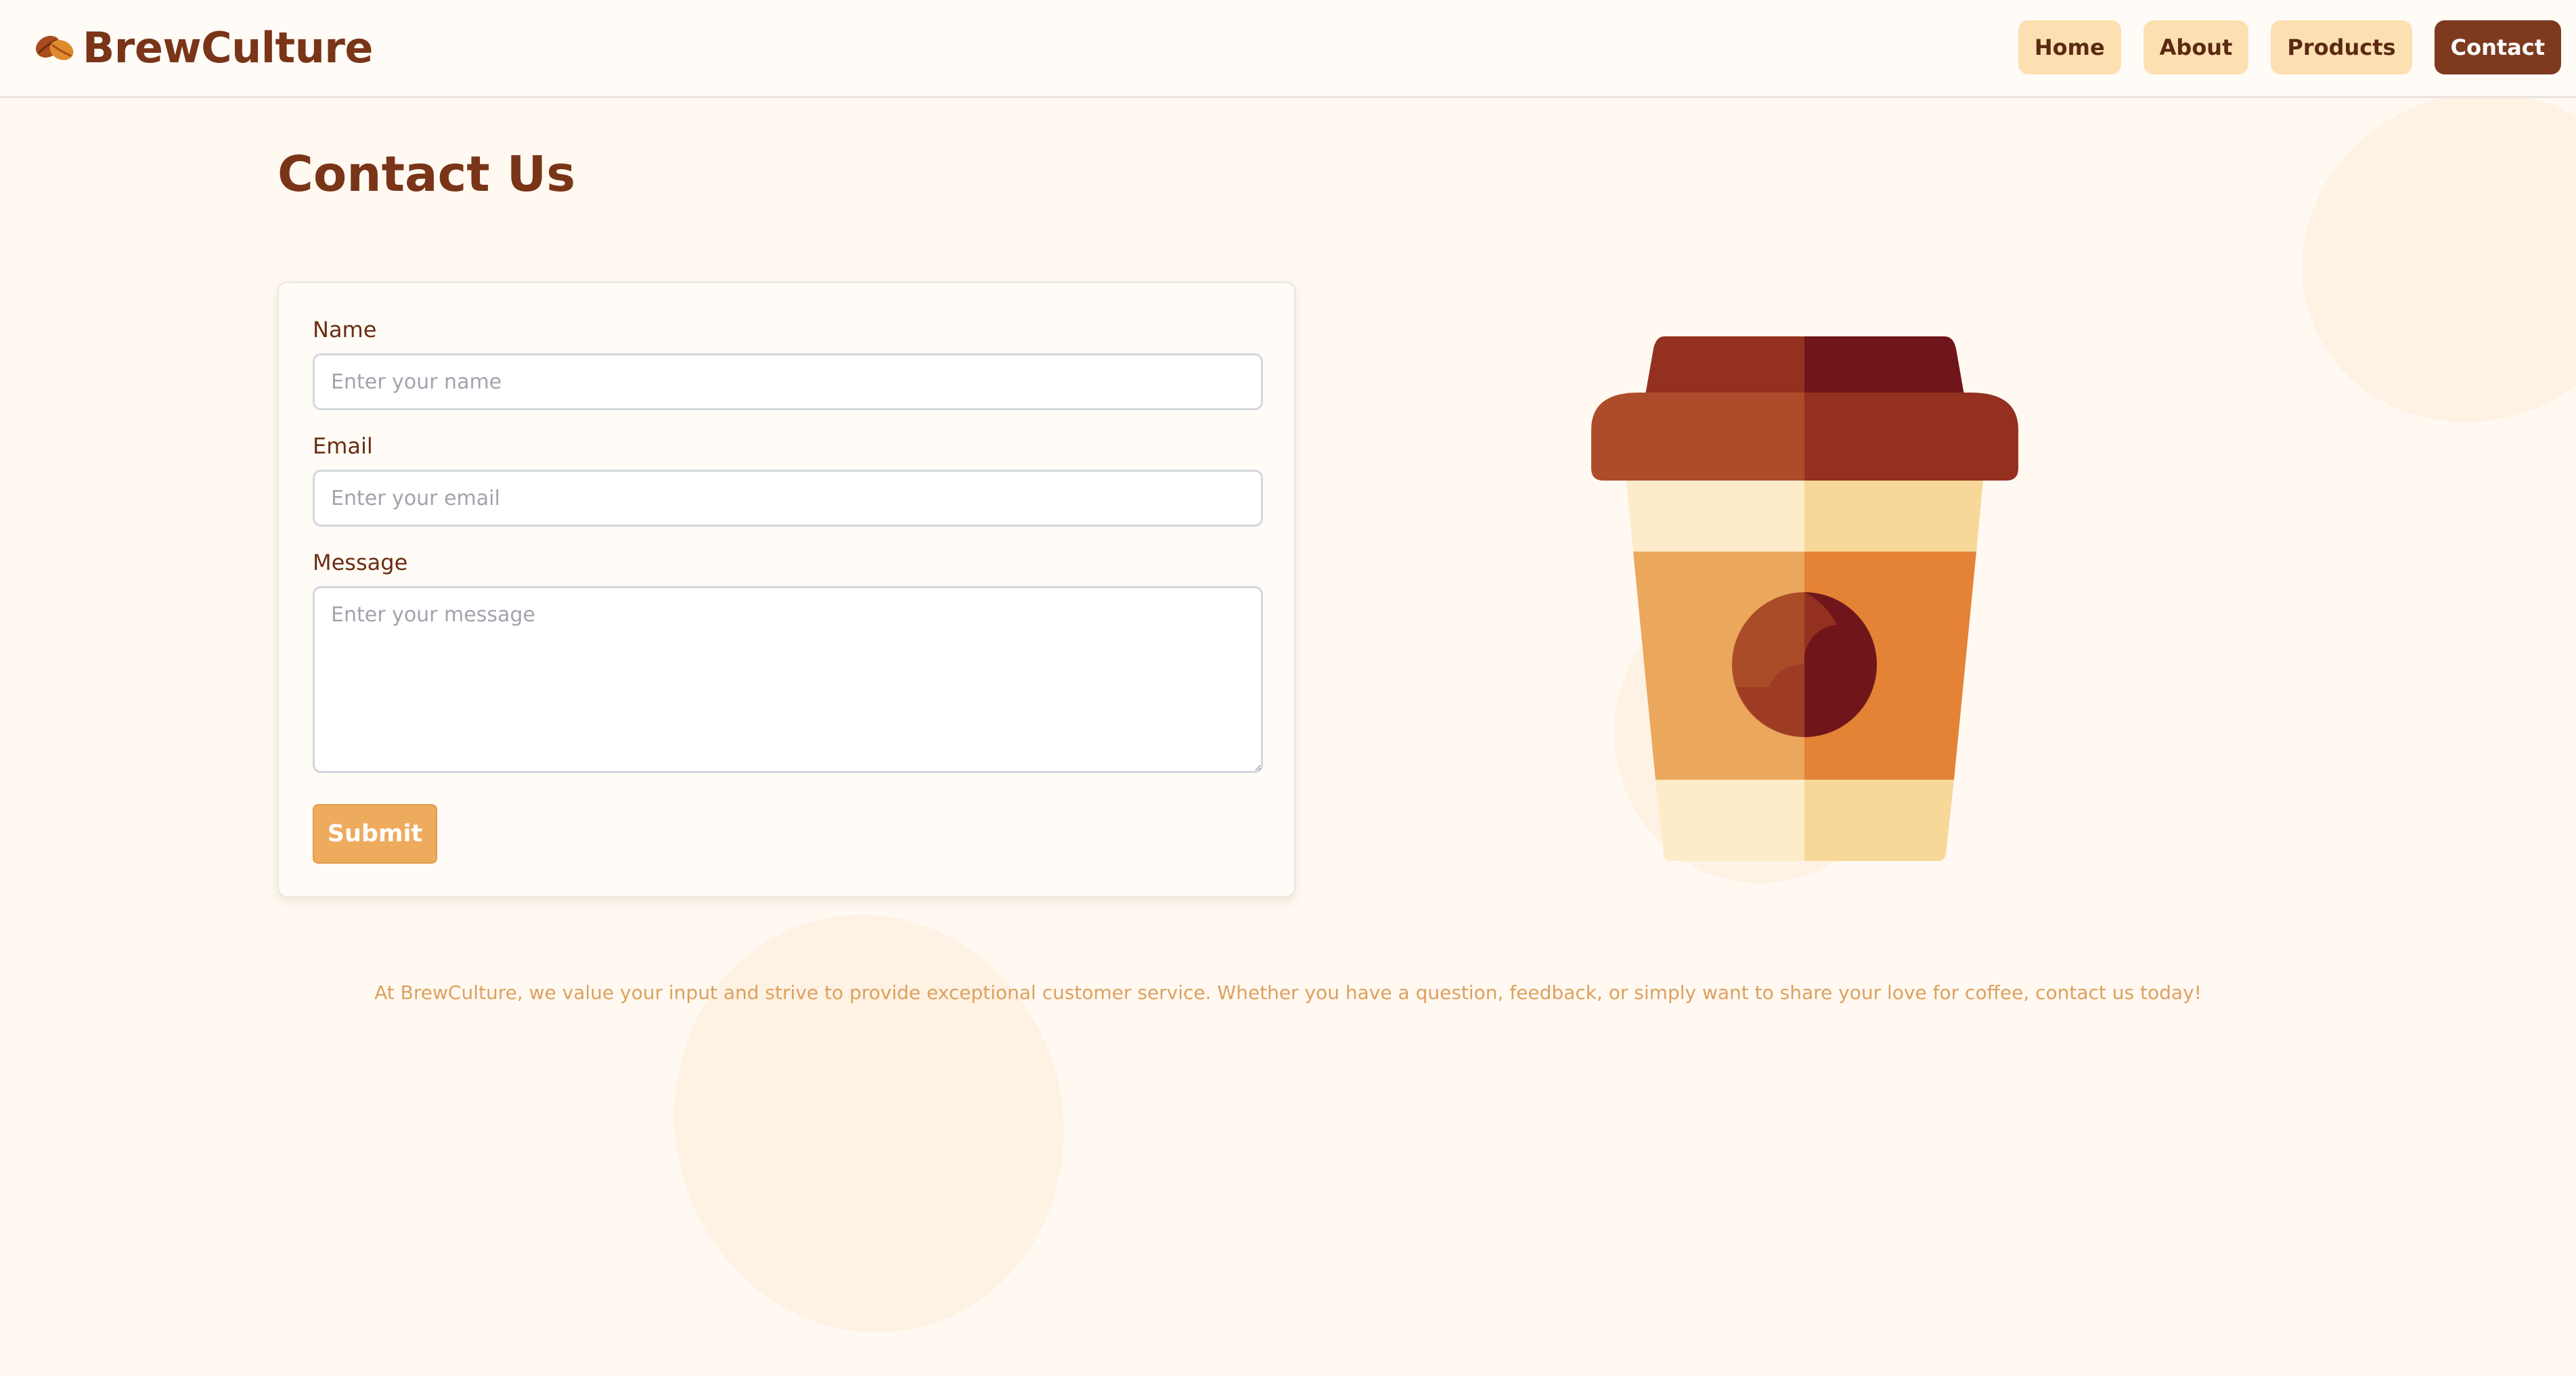 This screenshot has height=1376, width=2576. I want to click on nav-products: Products, so click(2341, 47).